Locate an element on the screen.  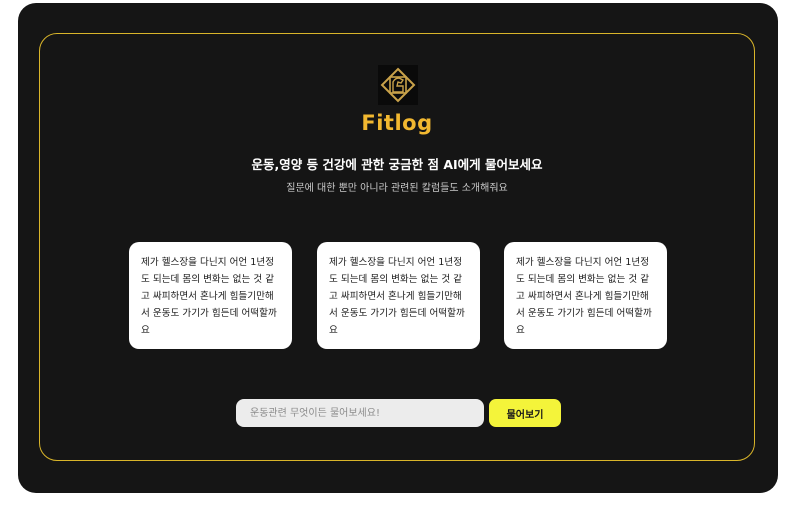
brand-name: Fitlog is located at coordinates (397, 123).